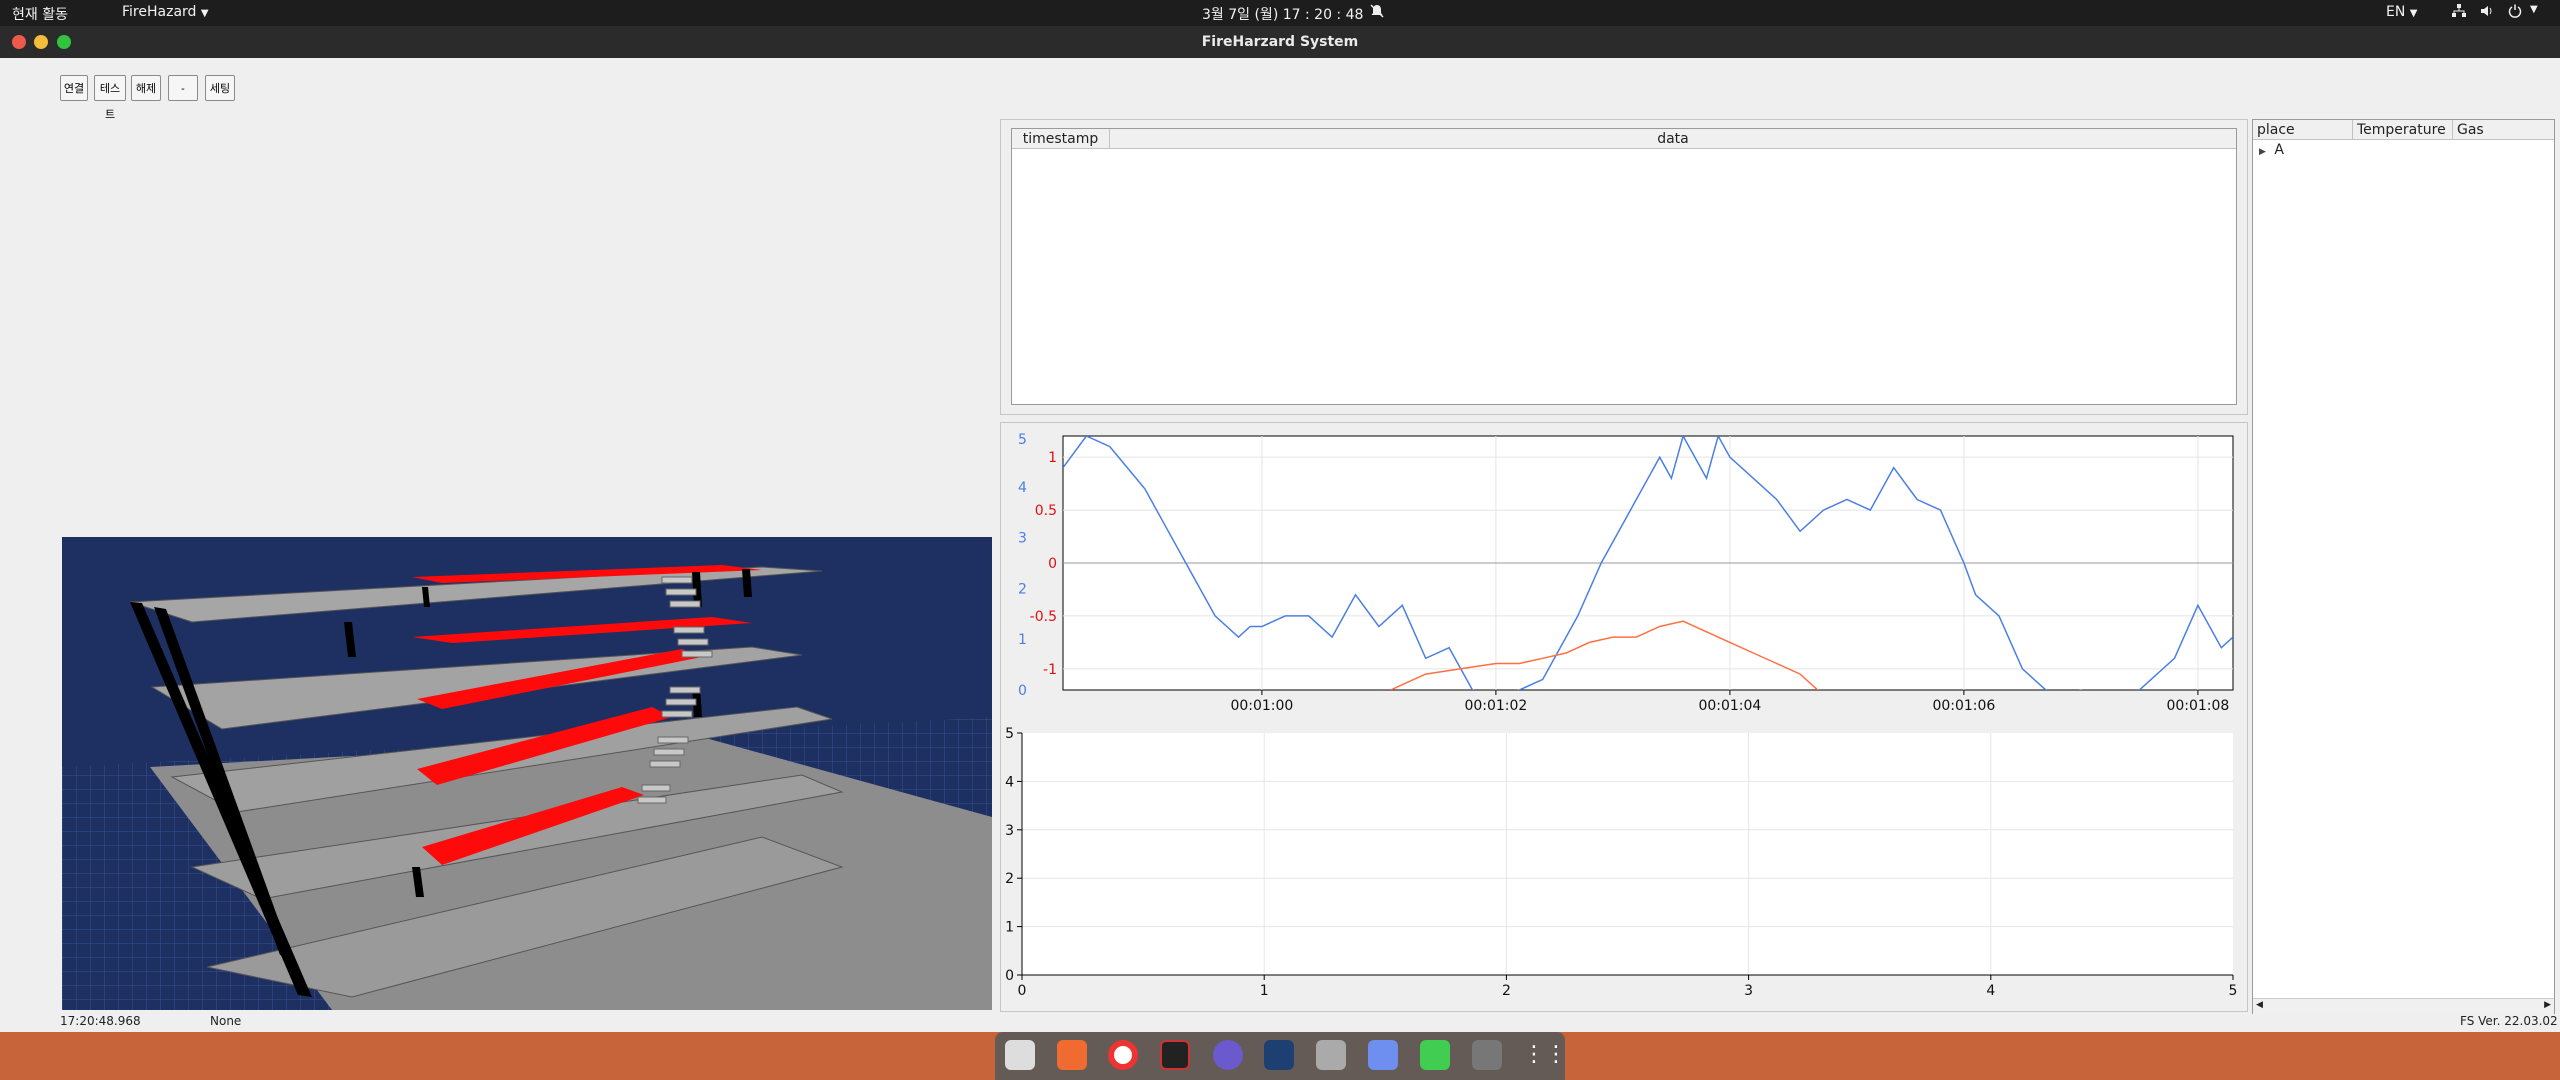 The height and width of the screenshot is (1080, 2560). I want to click on github-icon, so click(1228, 1055).